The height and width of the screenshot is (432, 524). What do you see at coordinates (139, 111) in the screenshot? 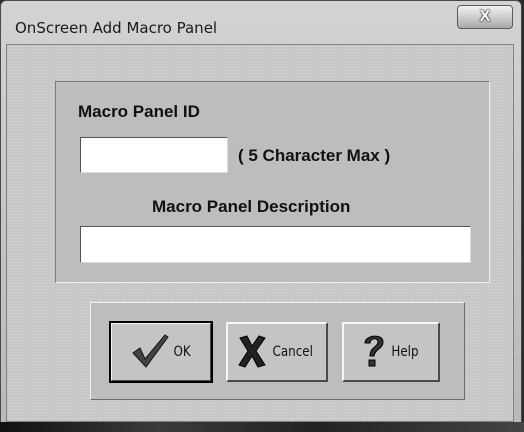
I see `macro-panel-id-label: Macro Panel ID` at bounding box center [139, 111].